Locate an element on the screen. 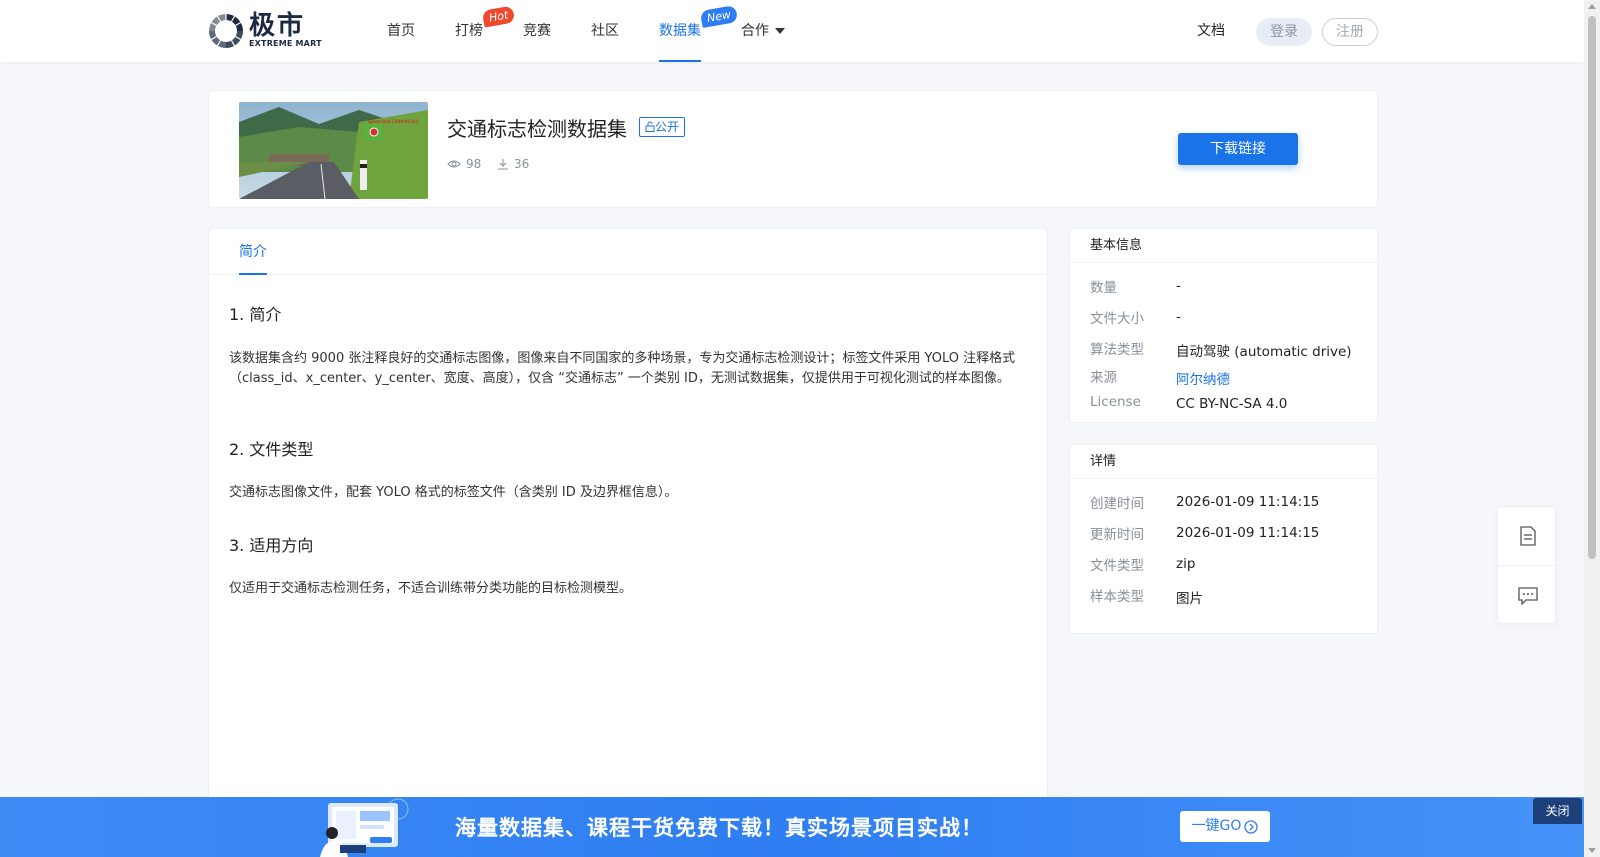  section-text-usage: 仅适用于交通标志检测任务，不适合训练带分类功能的目标检测模型。 is located at coordinates (431, 588).